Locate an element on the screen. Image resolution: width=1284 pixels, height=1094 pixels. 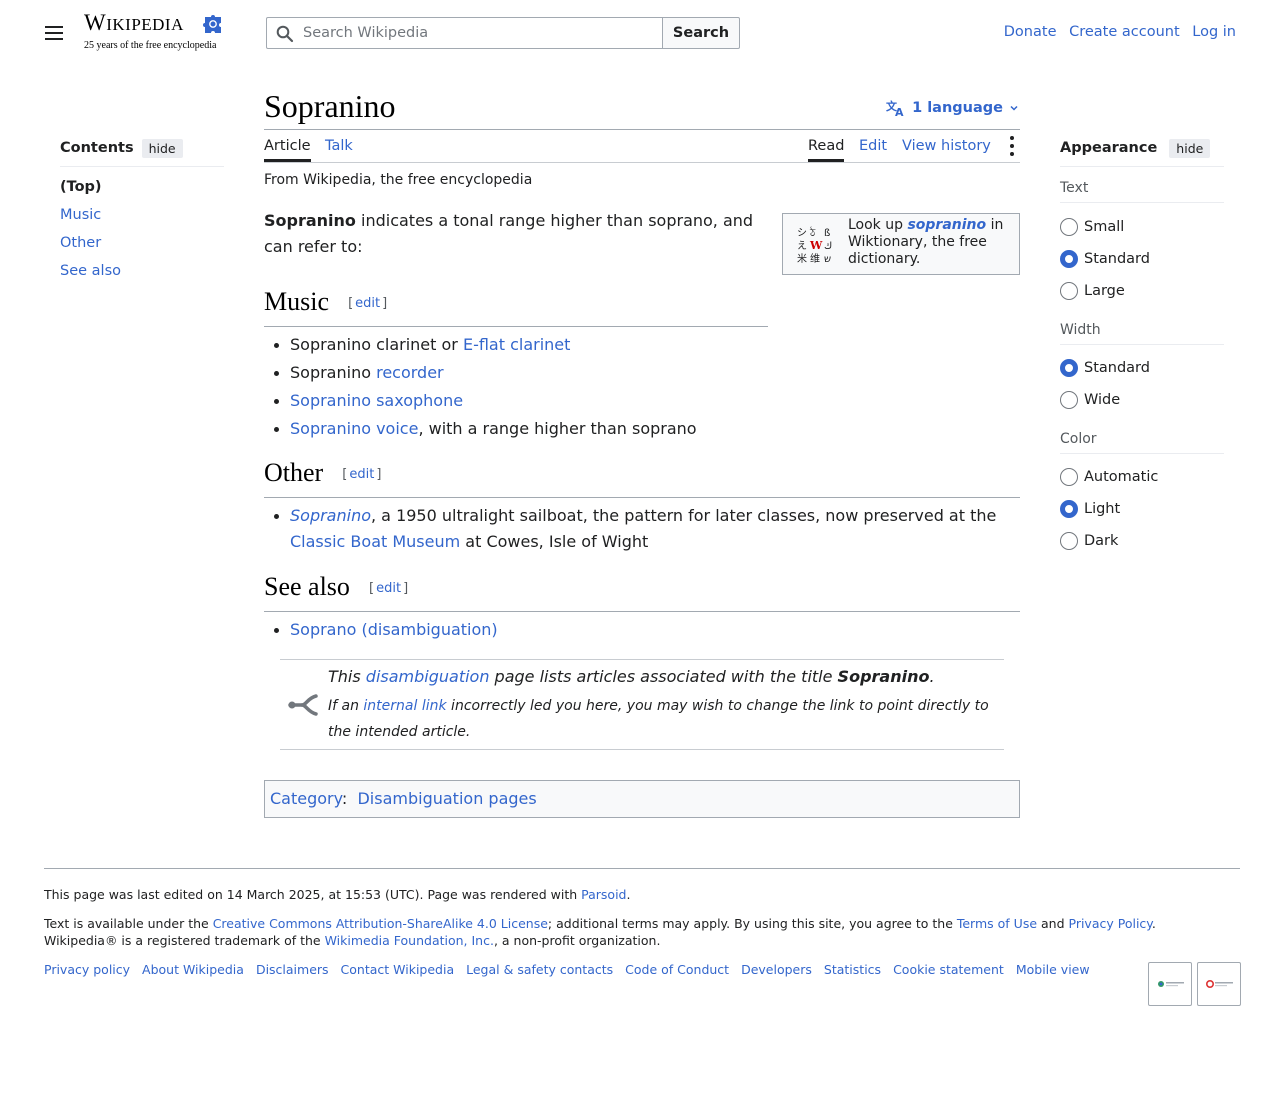
donate-link: Donate is located at coordinates (1030, 32).